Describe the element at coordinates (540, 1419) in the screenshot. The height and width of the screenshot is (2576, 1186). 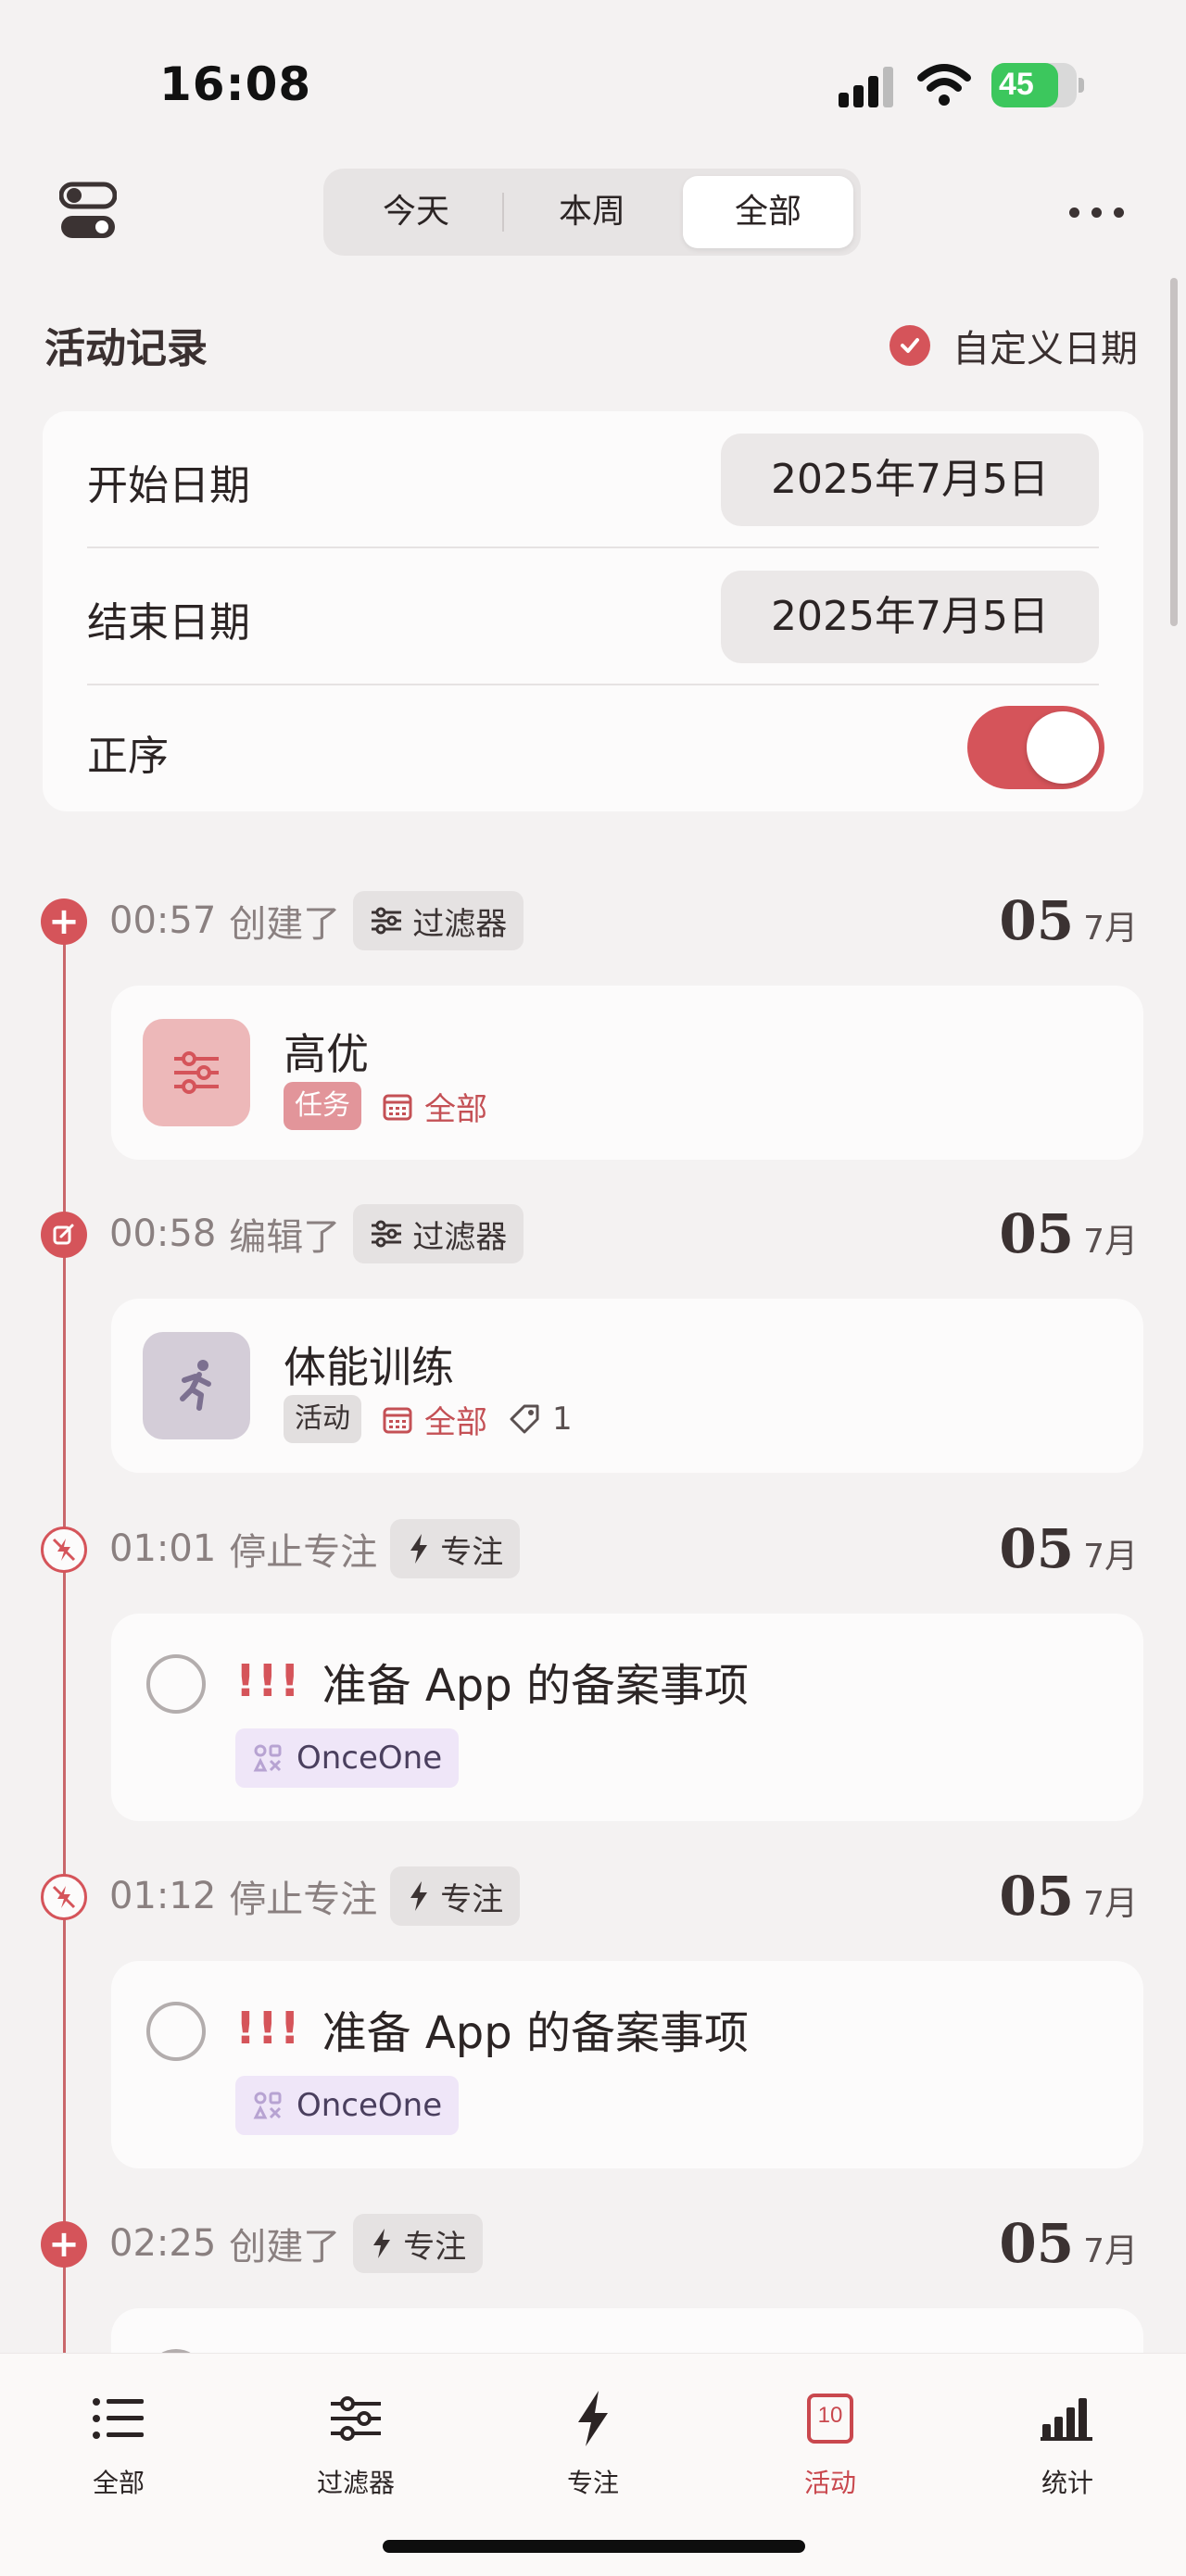
I see `tag-count-meta: 1` at that location.